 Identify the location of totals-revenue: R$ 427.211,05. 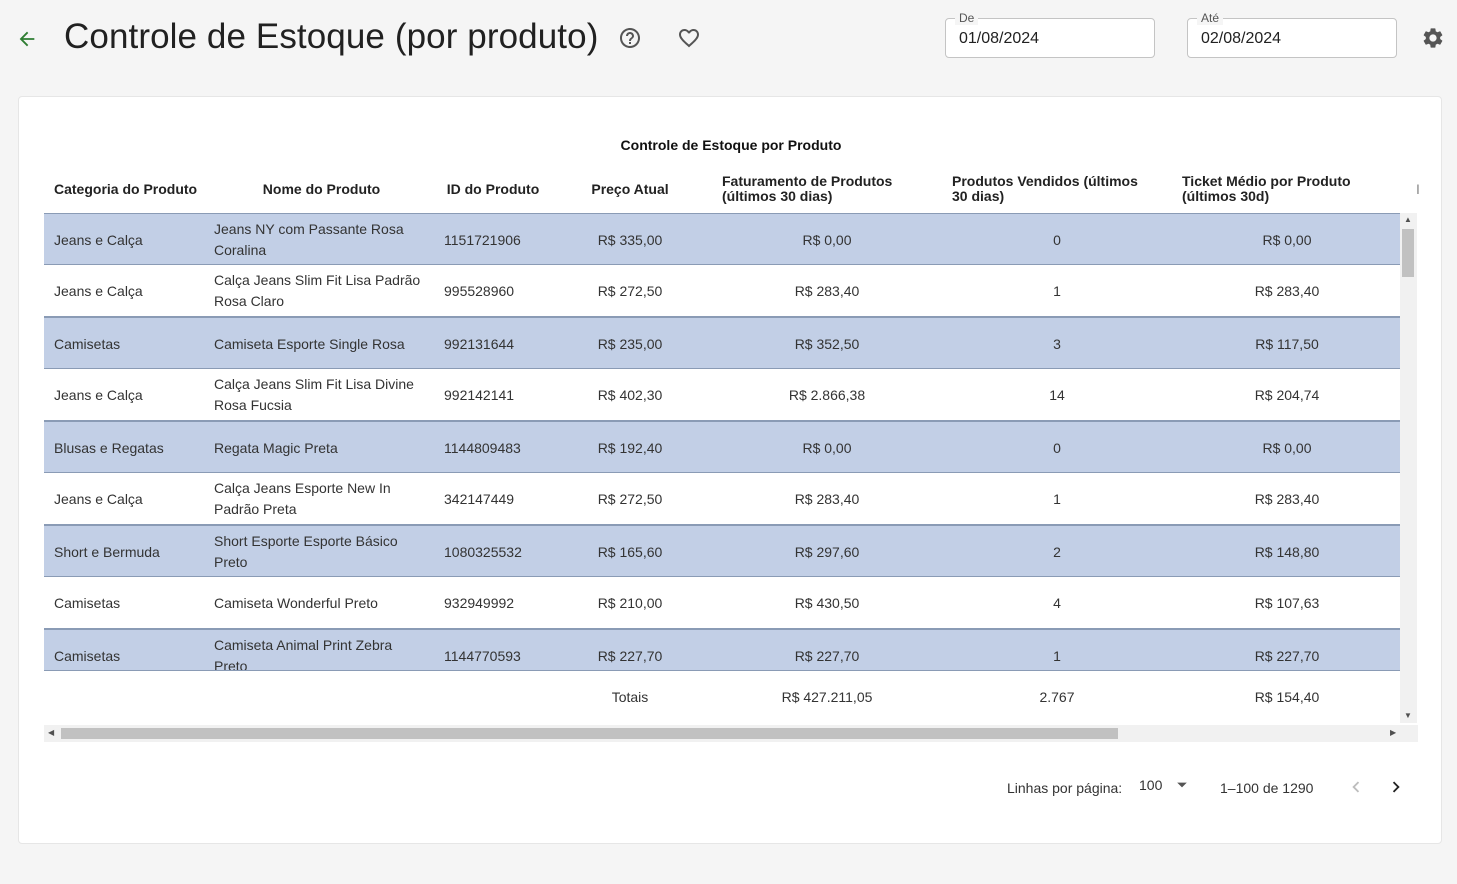
(827, 696).